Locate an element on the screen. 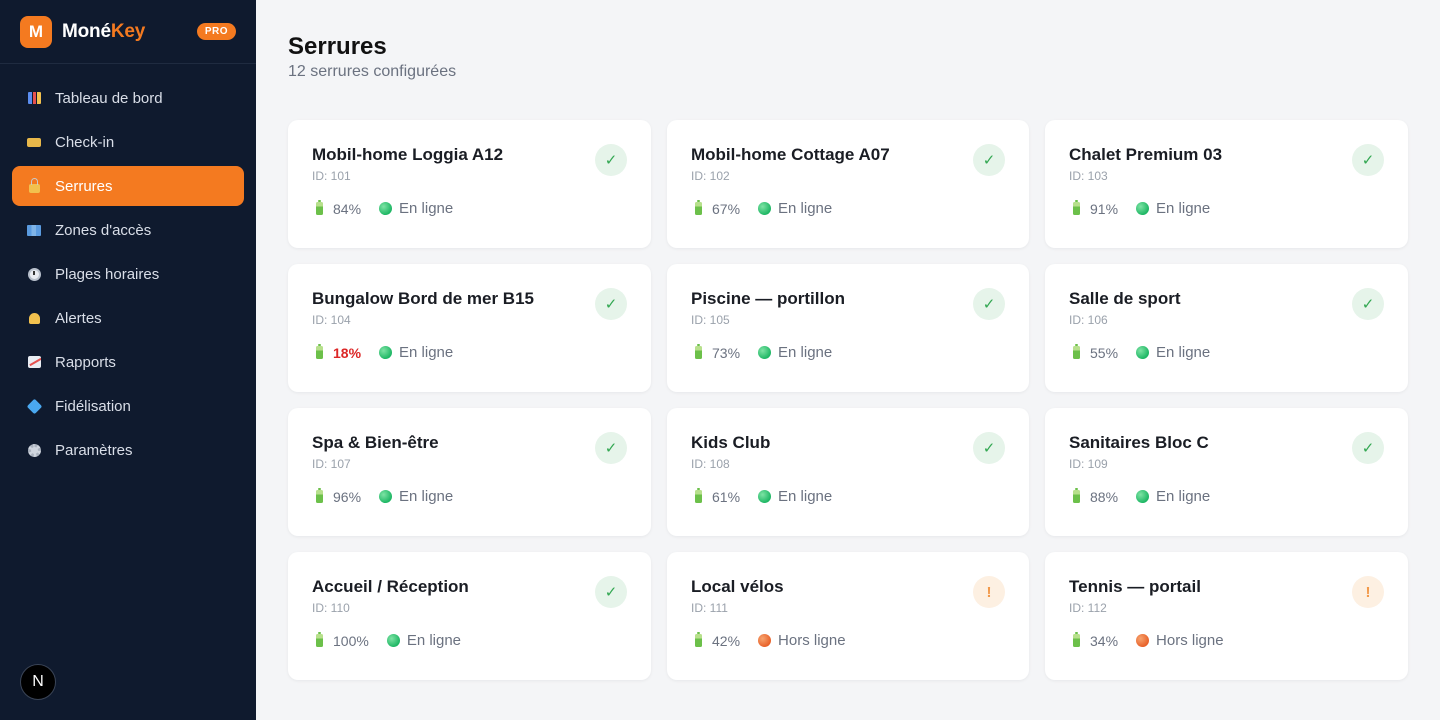  lock-meta: 96% En ligne is located at coordinates (469, 496).